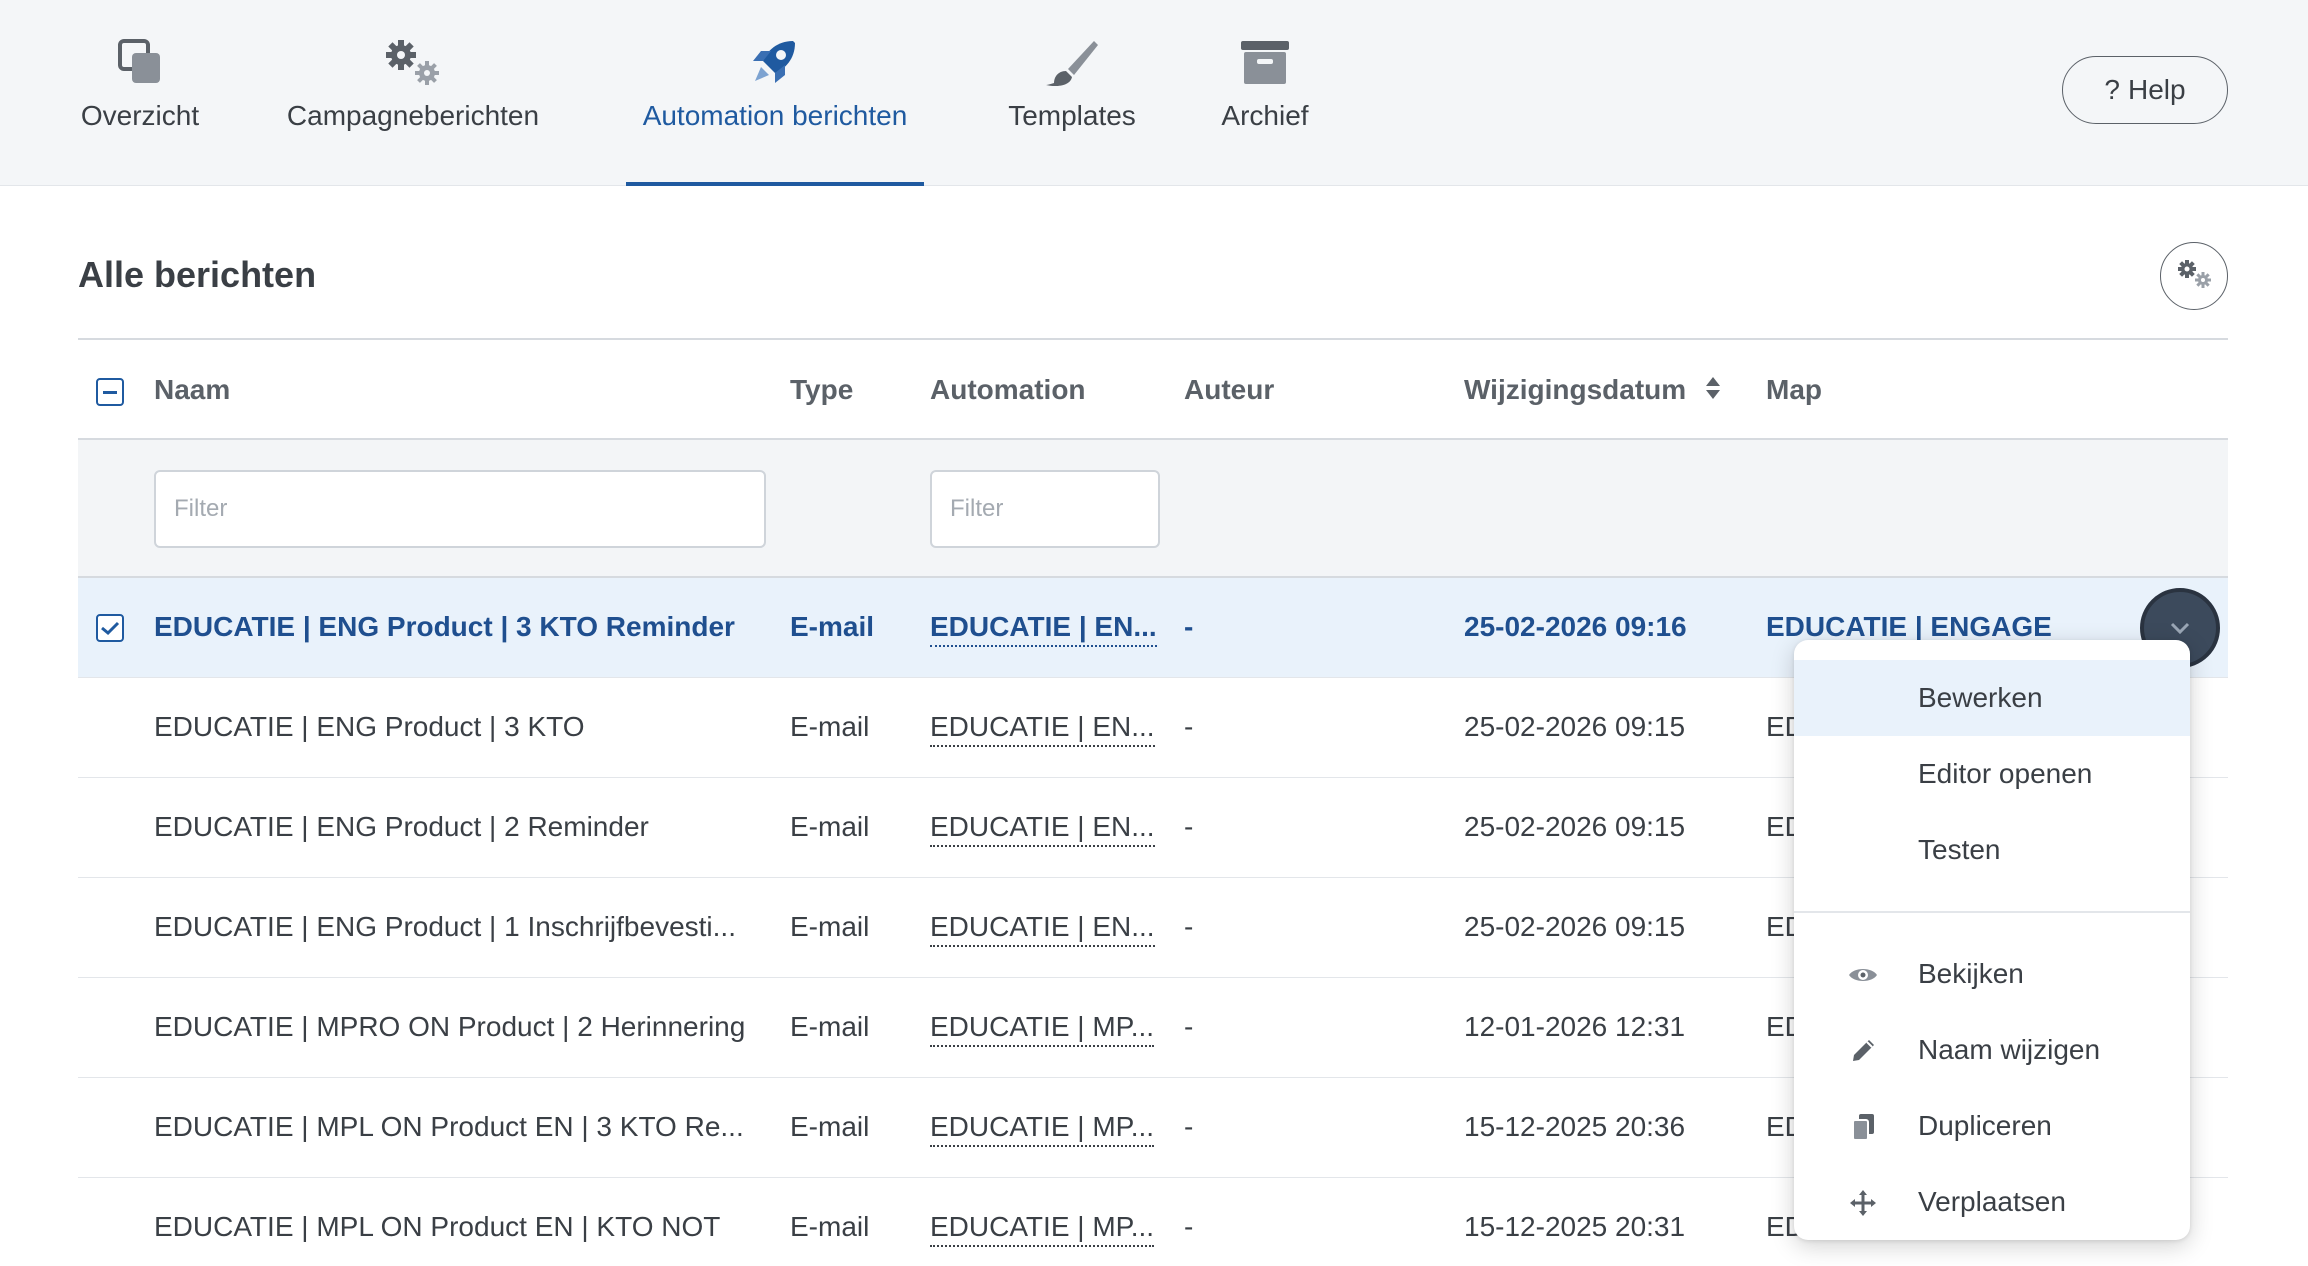  Describe the element at coordinates (1971, 973) in the screenshot. I see `menu-item-label: Bekijken` at that location.